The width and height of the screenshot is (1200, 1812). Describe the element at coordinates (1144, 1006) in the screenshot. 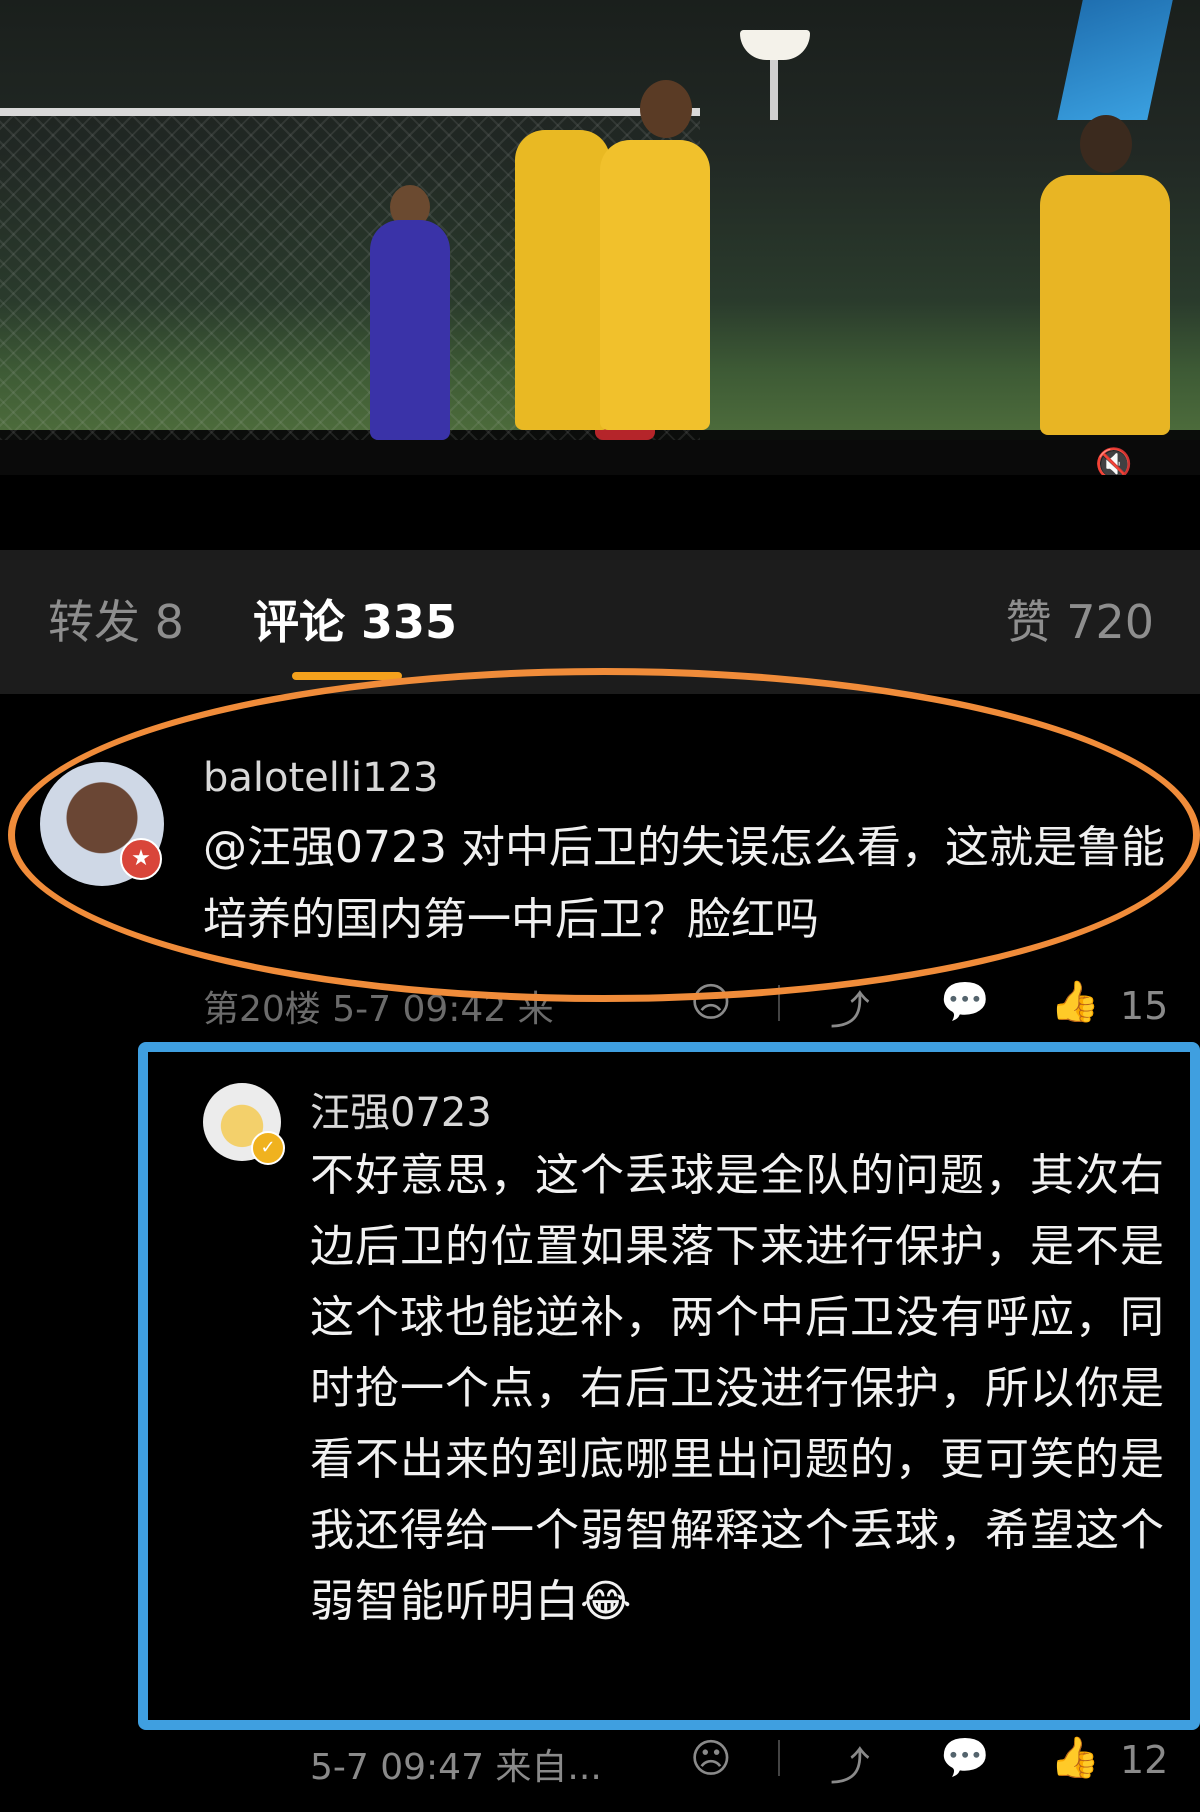

I see `like-count: 15` at that location.